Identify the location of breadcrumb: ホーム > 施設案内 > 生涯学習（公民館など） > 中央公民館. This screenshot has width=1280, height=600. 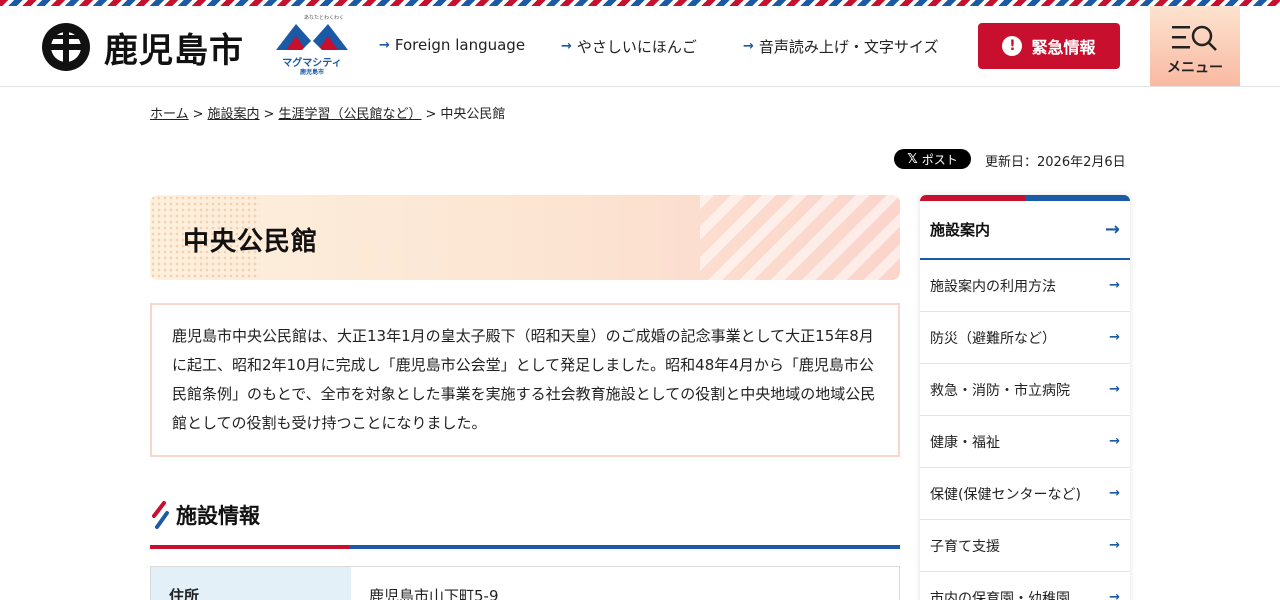
(327, 112).